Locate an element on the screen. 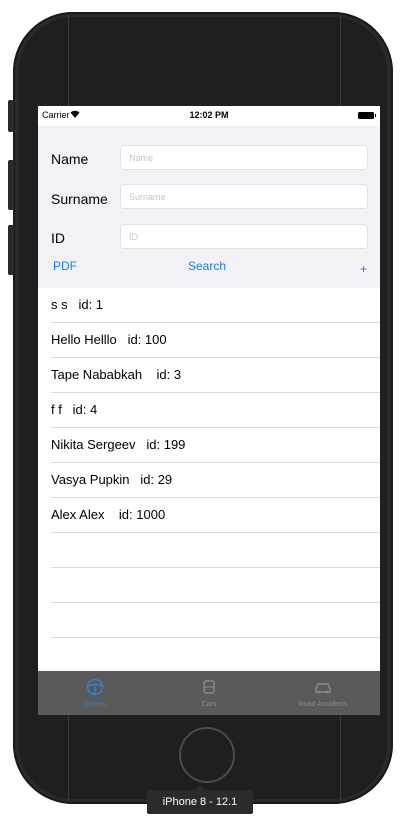 This screenshot has height=839, width=400. tab-cars: Cars is located at coordinates (209, 693).